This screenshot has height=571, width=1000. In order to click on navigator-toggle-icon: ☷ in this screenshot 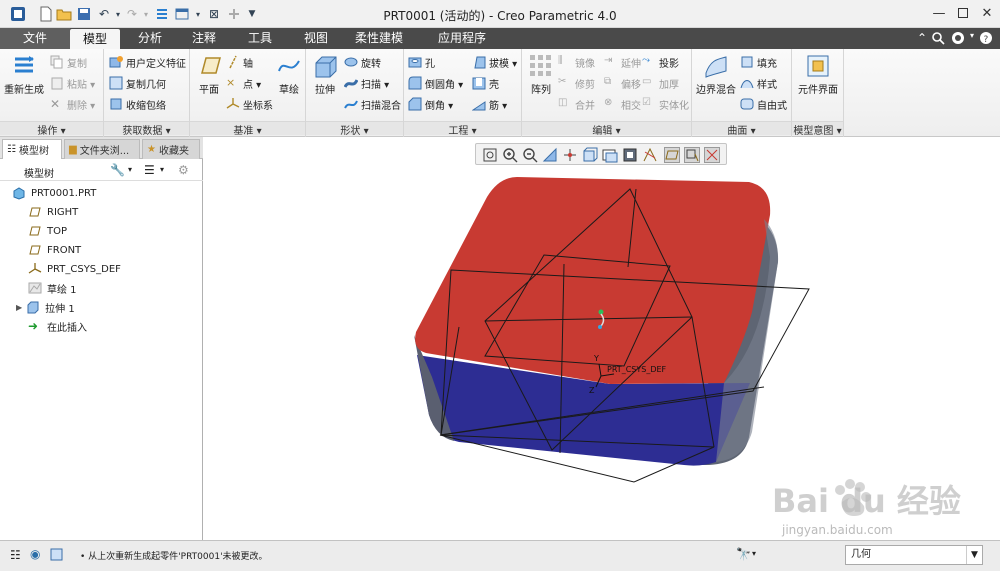, I will do `click(15, 555)`.